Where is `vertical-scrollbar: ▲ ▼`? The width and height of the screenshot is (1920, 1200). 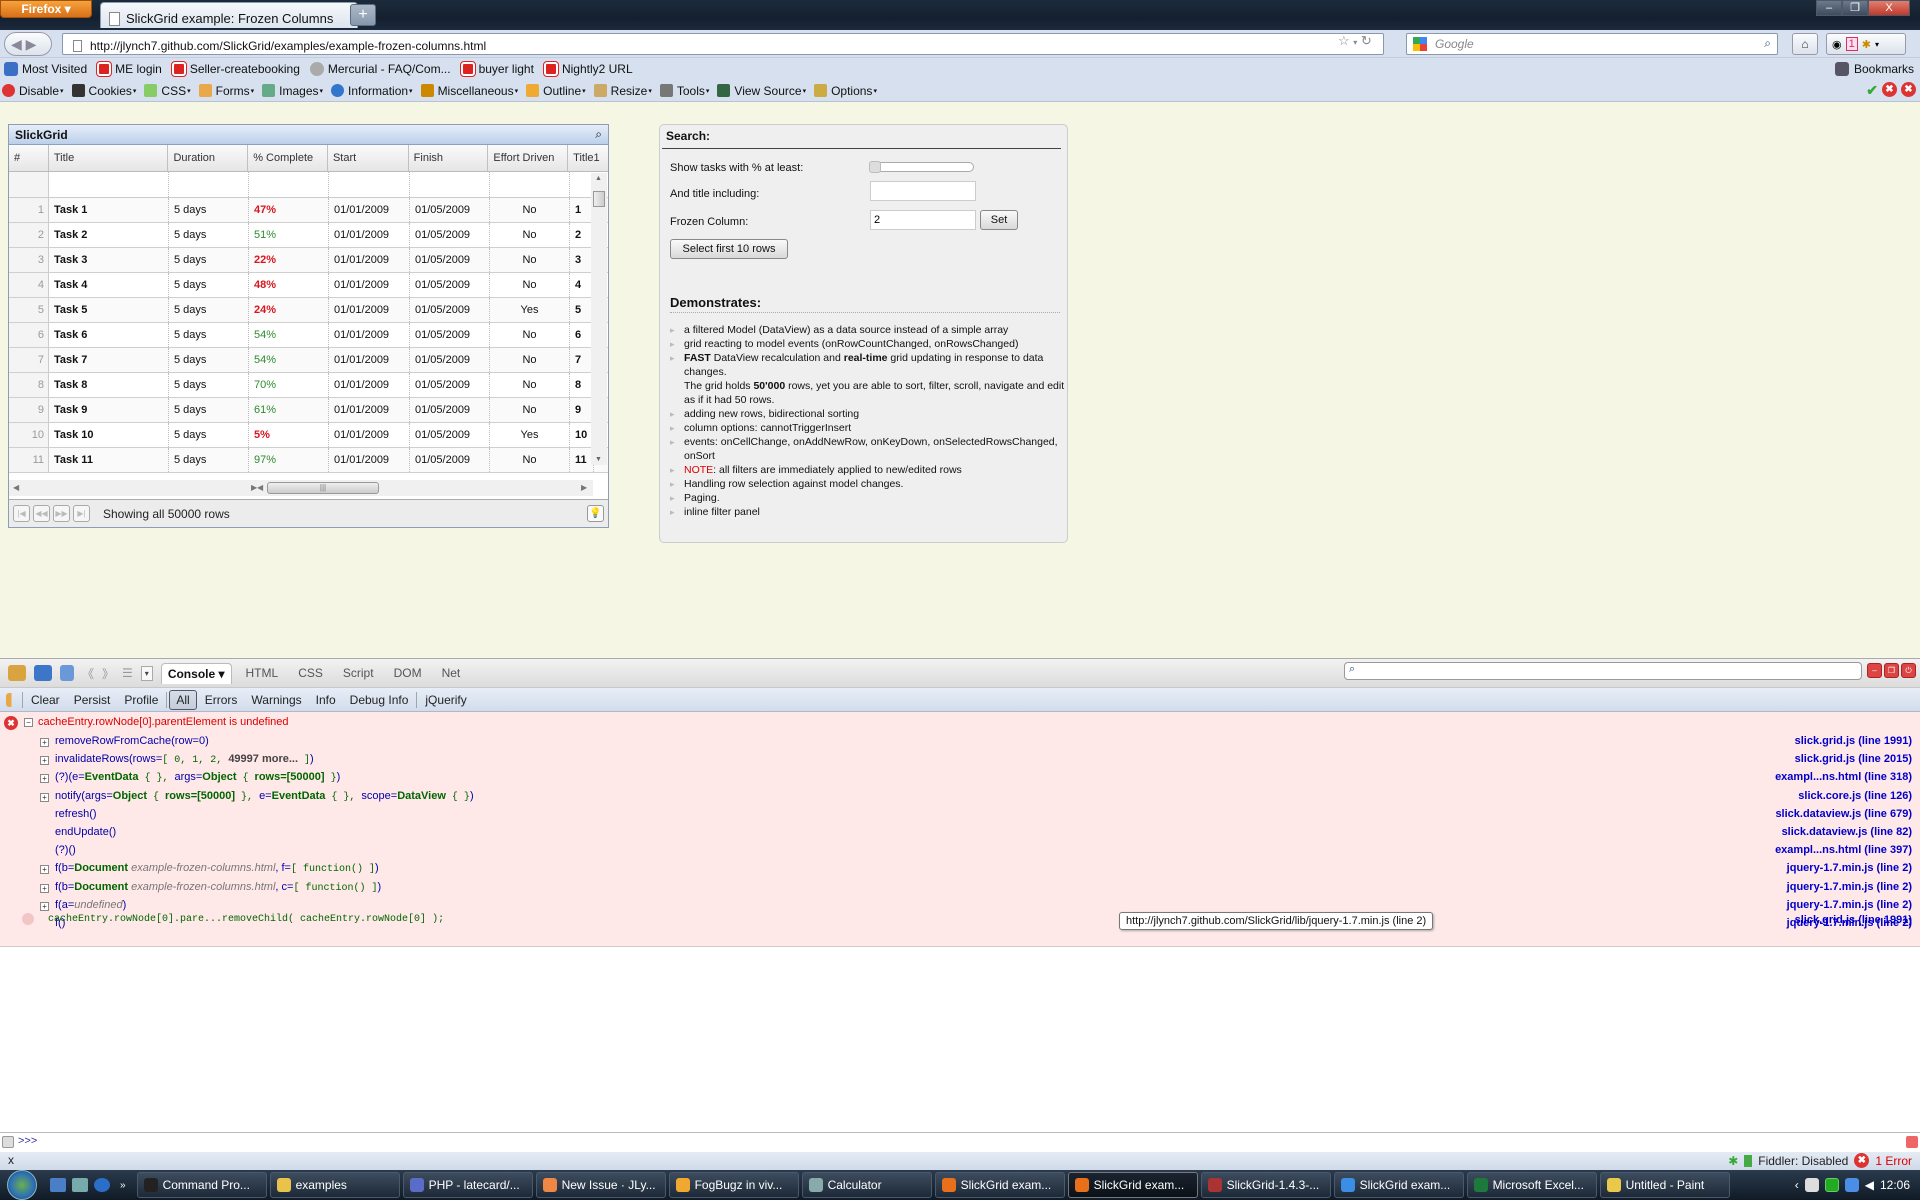
vertical-scrollbar: ▲ ▼ is located at coordinates (599, 319).